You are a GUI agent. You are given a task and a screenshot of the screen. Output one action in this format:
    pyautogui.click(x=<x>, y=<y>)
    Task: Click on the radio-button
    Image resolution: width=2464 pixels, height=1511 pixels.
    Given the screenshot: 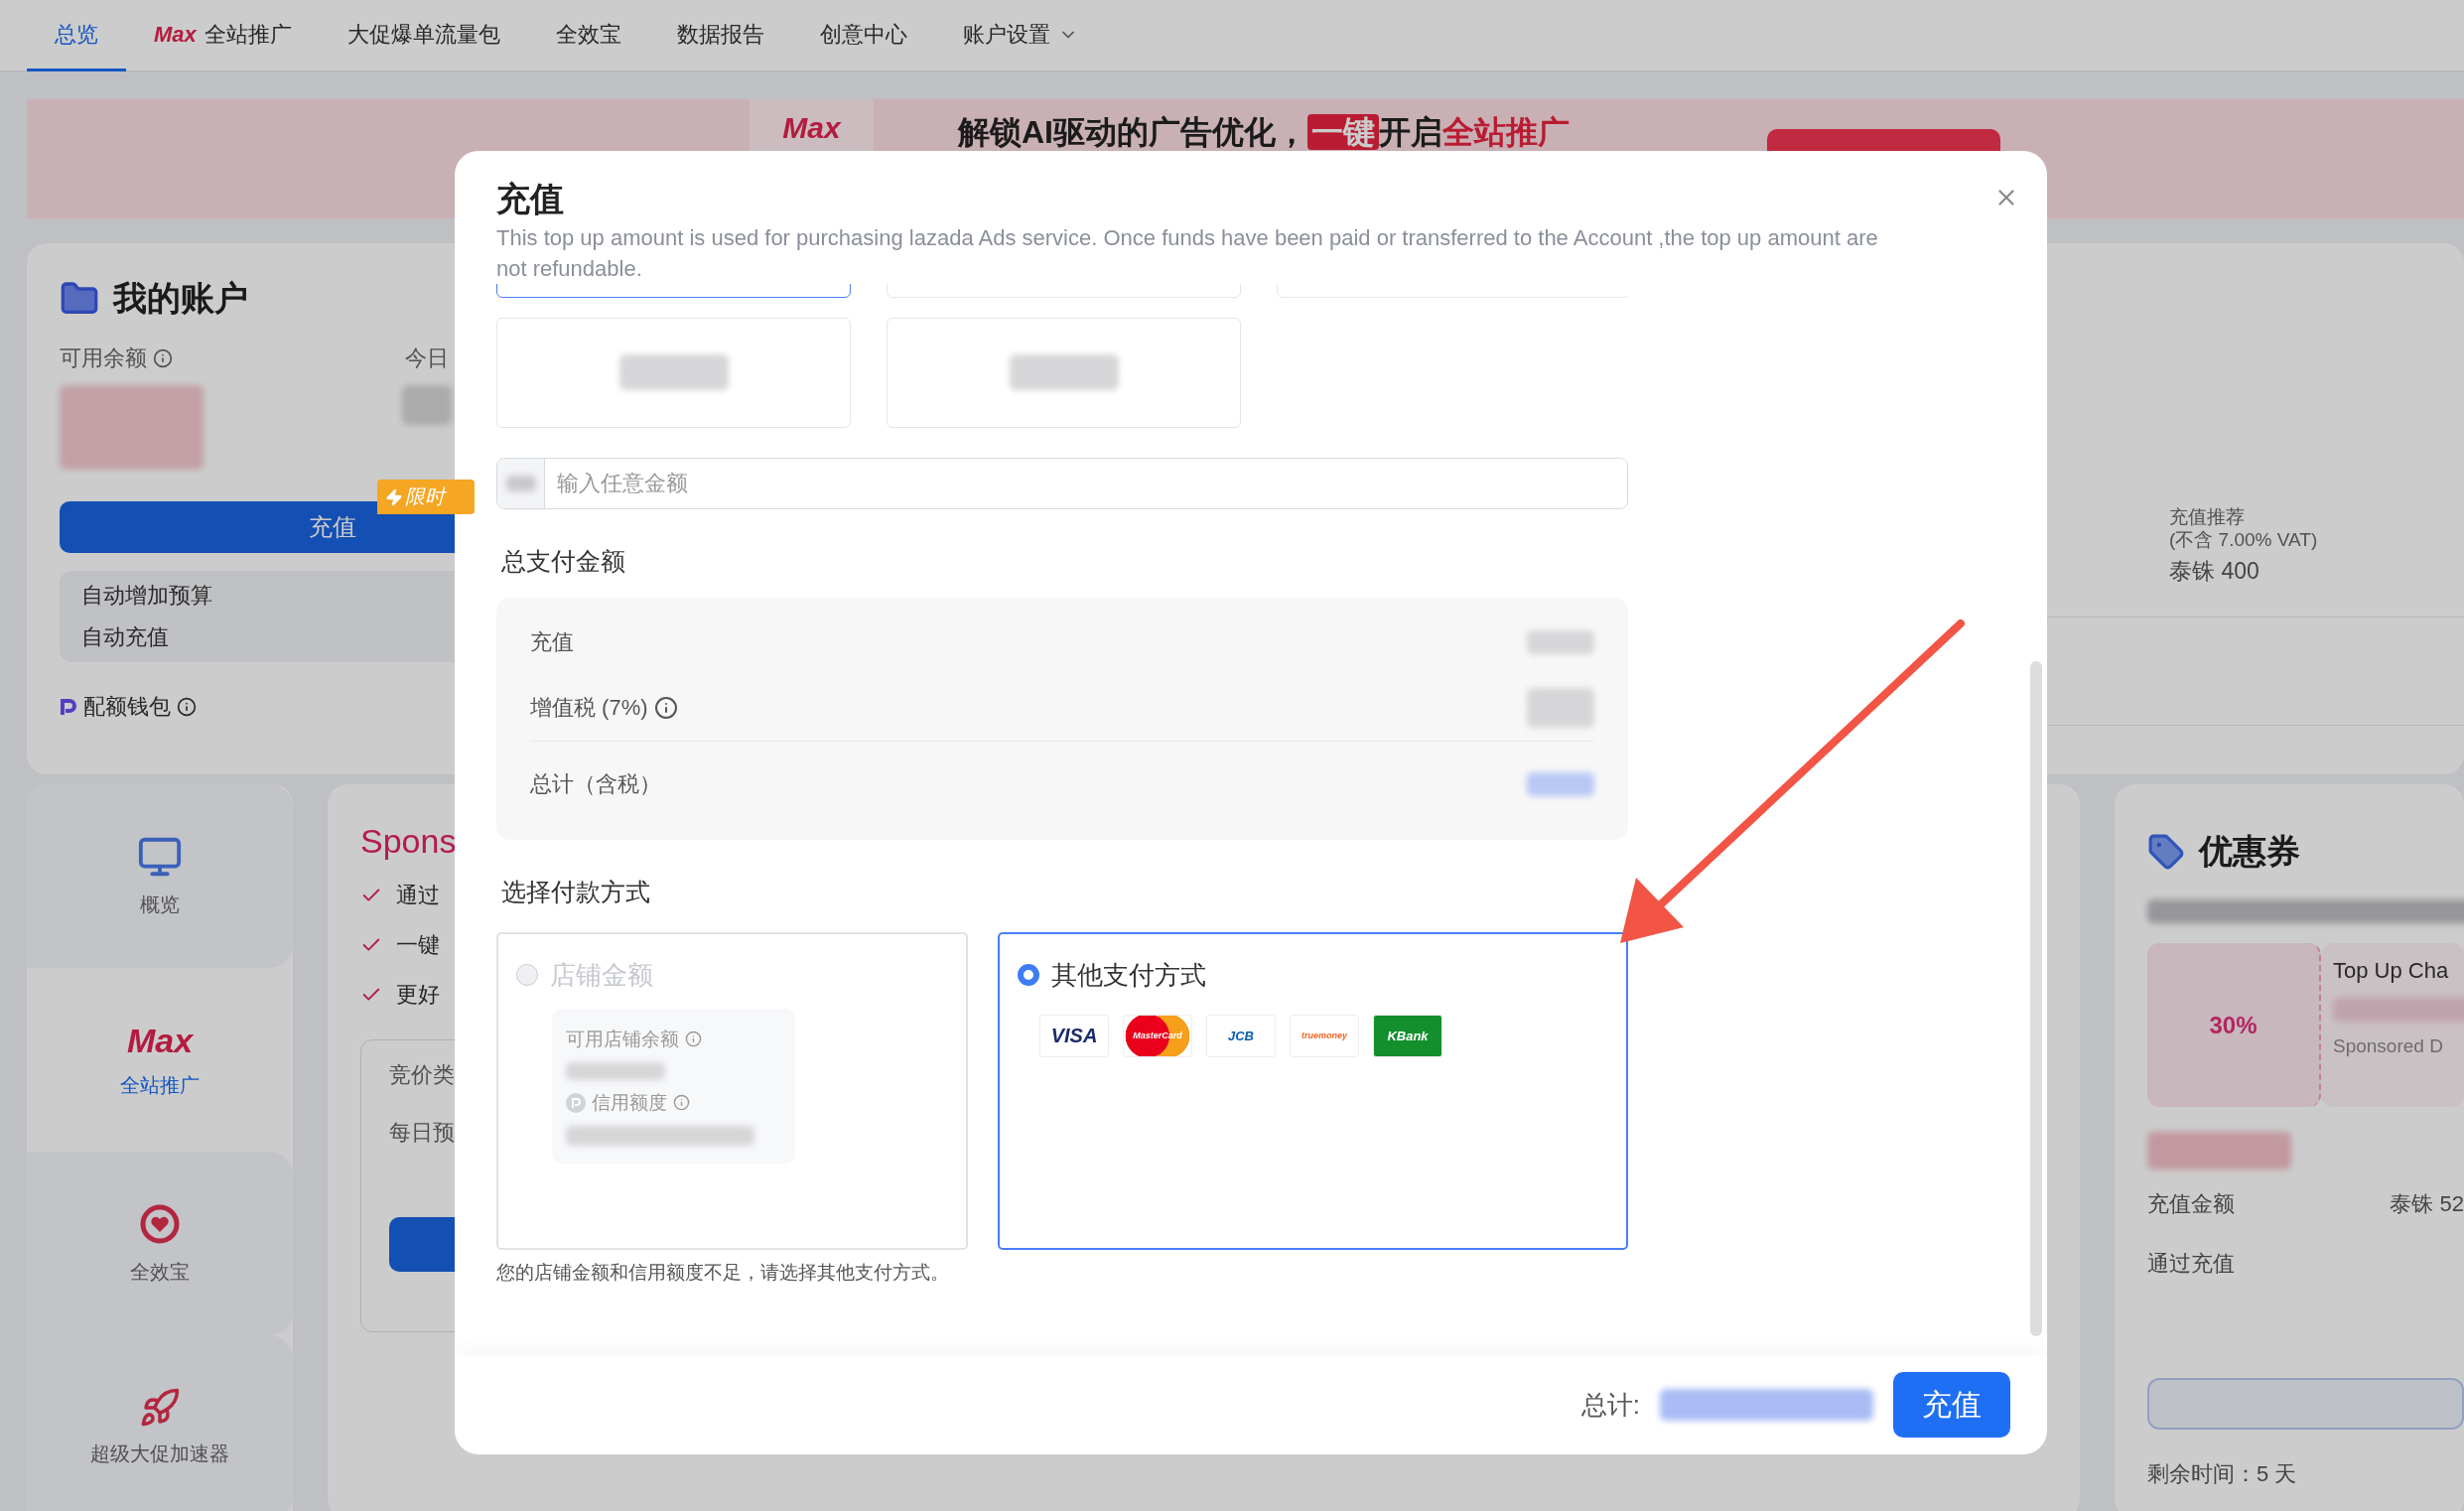 What is the action you would take?
    pyautogui.click(x=1028, y=975)
    